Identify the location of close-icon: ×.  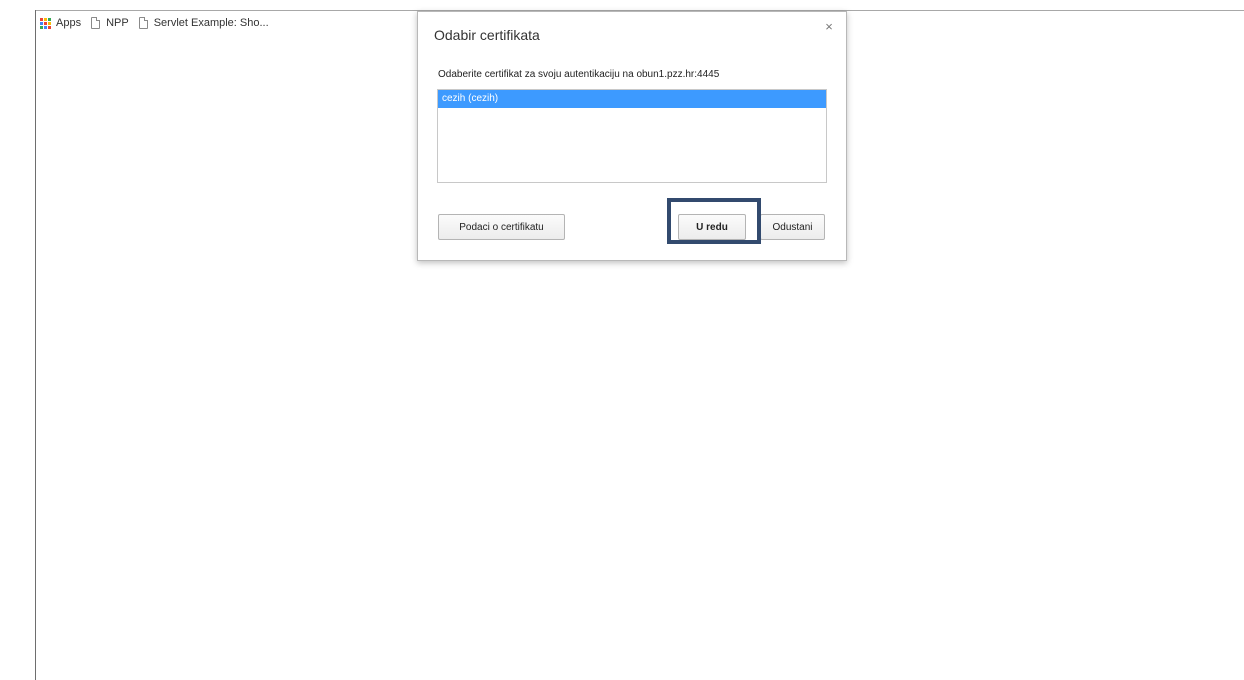
(829, 27).